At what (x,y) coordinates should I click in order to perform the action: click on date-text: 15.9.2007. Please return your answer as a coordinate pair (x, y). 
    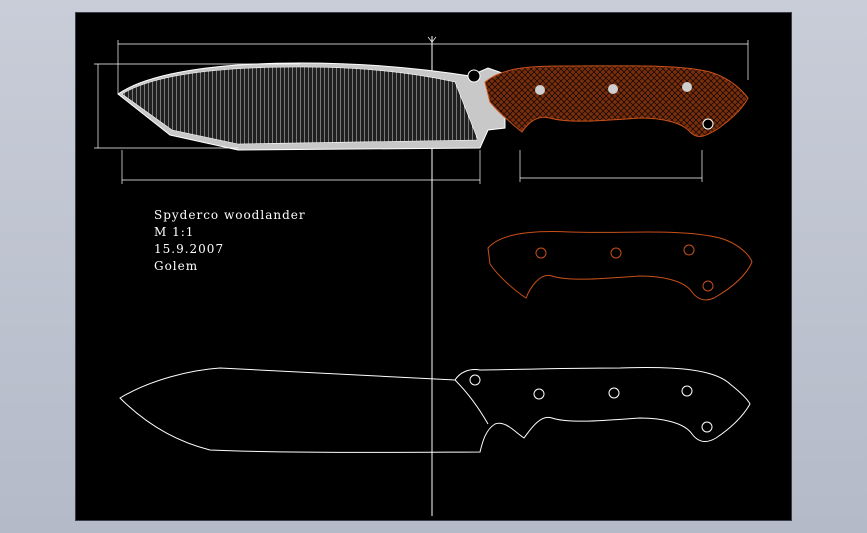
    Looking at the image, I should click on (189, 249).